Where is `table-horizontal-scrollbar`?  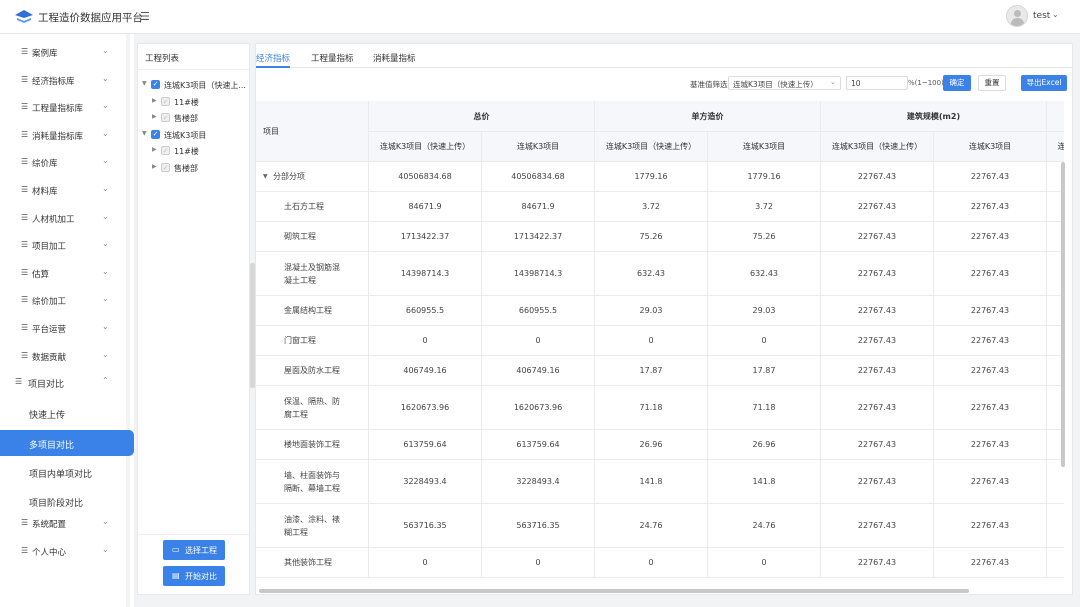 table-horizontal-scrollbar is located at coordinates (614, 591).